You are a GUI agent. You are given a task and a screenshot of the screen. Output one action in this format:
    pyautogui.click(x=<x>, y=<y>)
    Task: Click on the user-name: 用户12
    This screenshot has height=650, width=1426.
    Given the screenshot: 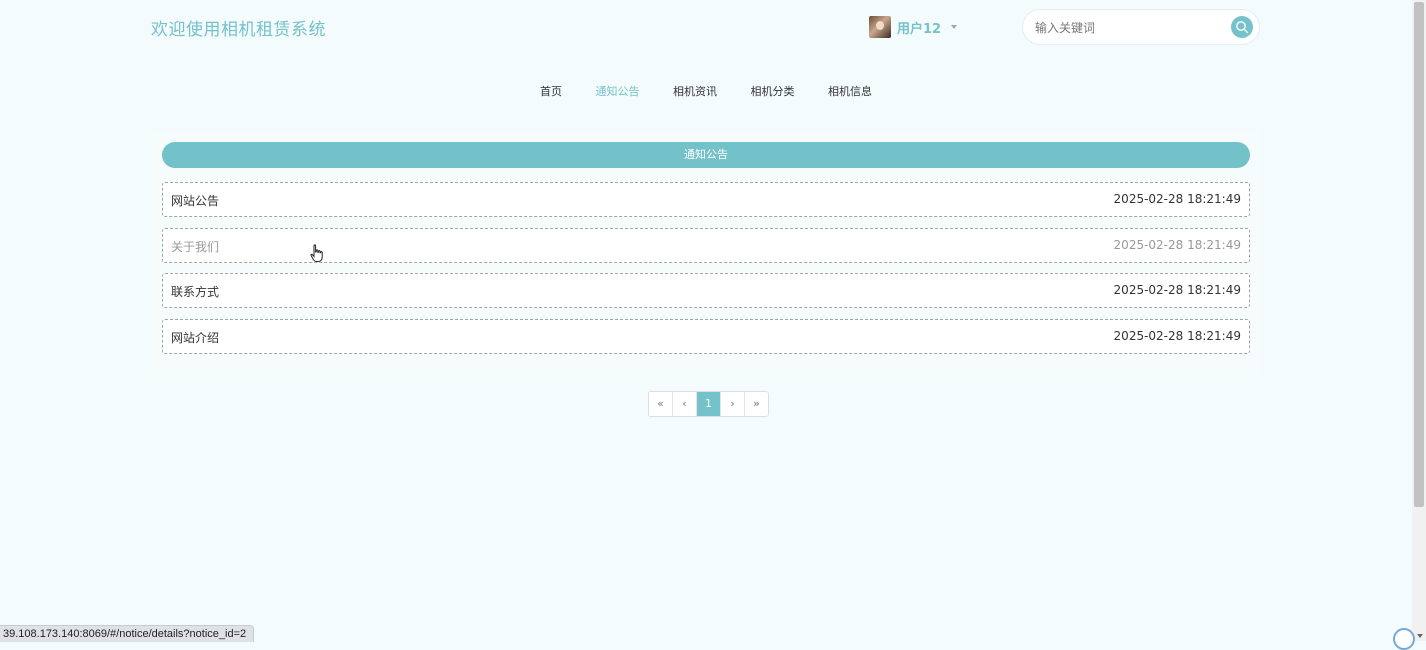 What is the action you would take?
    pyautogui.click(x=919, y=29)
    